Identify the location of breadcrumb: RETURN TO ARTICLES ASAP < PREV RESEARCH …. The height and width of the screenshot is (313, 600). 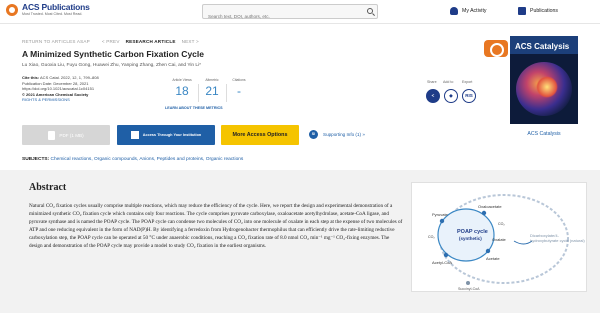
(110, 41).